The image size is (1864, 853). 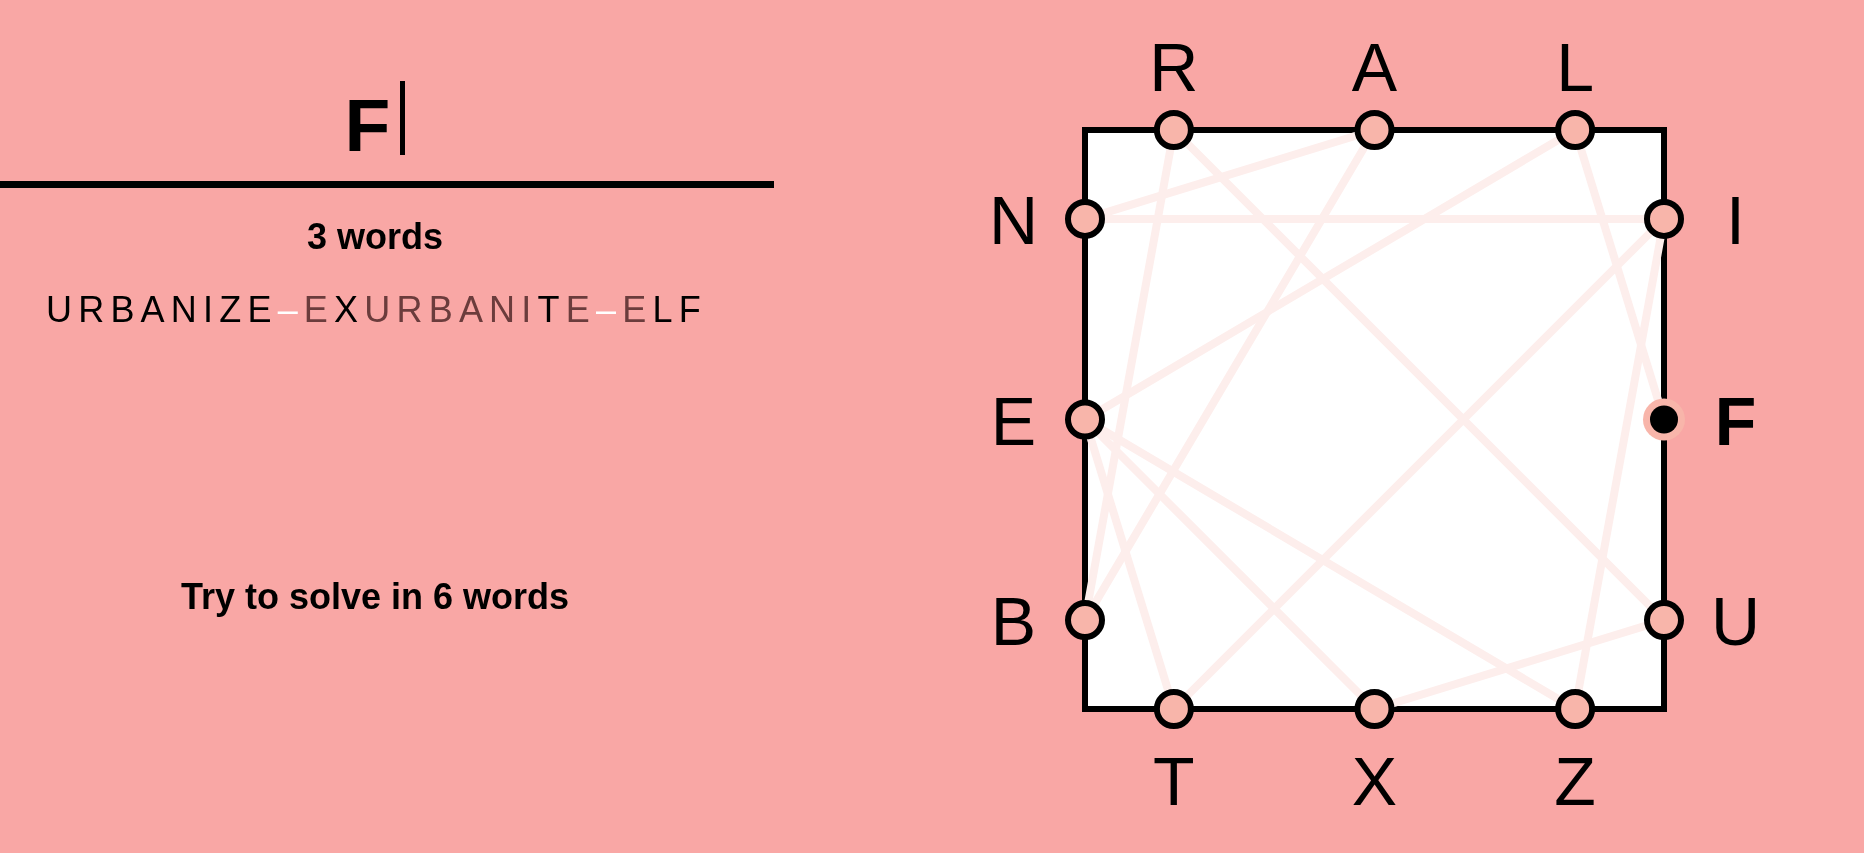 What do you see at coordinates (1575, 67) in the screenshot?
I see `letter-label: L` at bounding box center [1575, 67].